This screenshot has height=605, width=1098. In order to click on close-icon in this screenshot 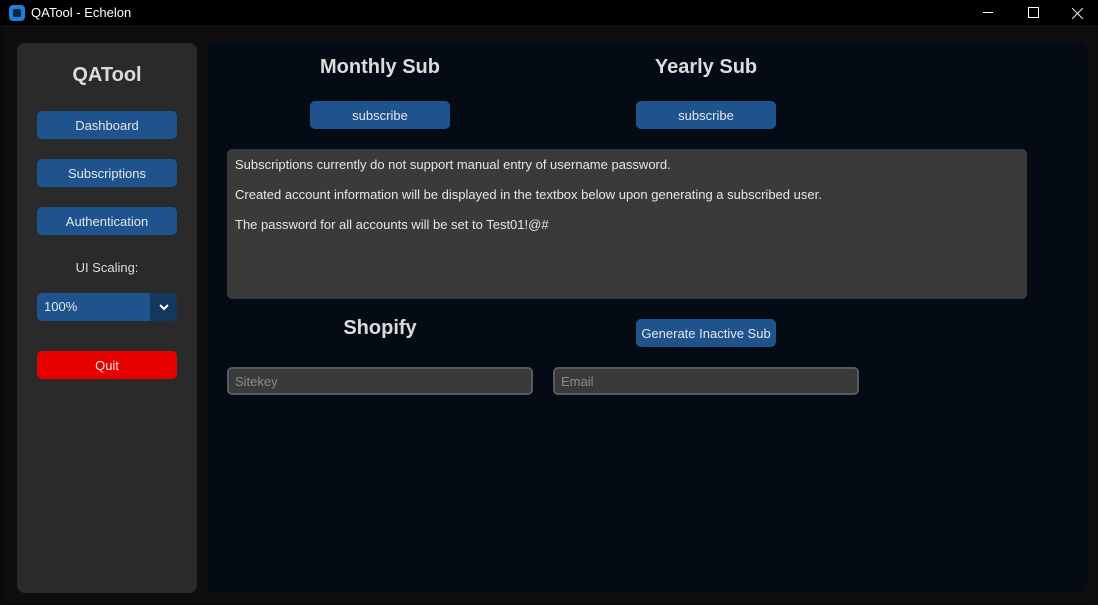, I will do `click(1078, 13)`.